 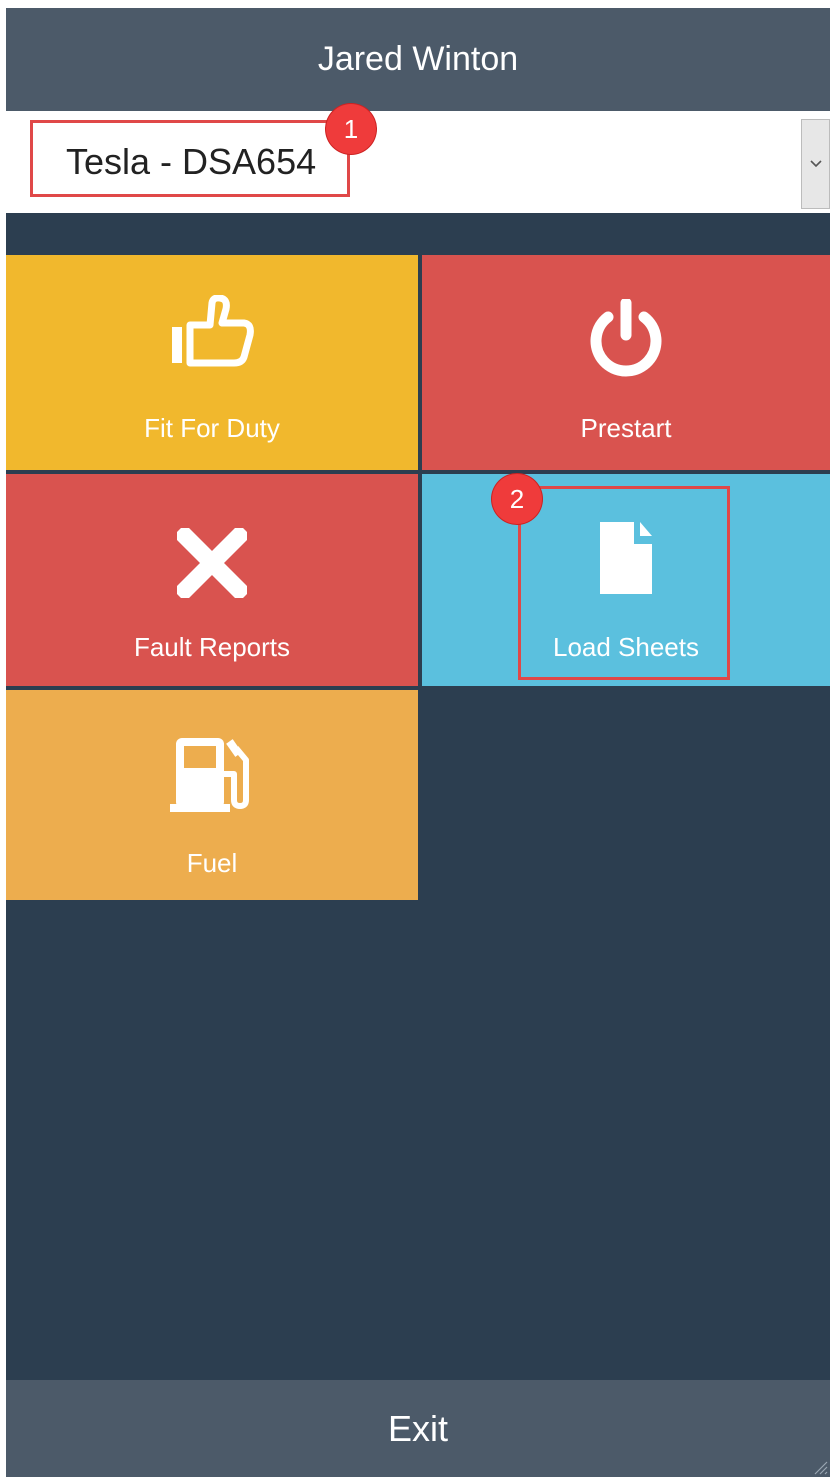 What do you see at coordinates (626, 338) in the screenshot?
I see `power-icon` at bounding box center [626, 338].